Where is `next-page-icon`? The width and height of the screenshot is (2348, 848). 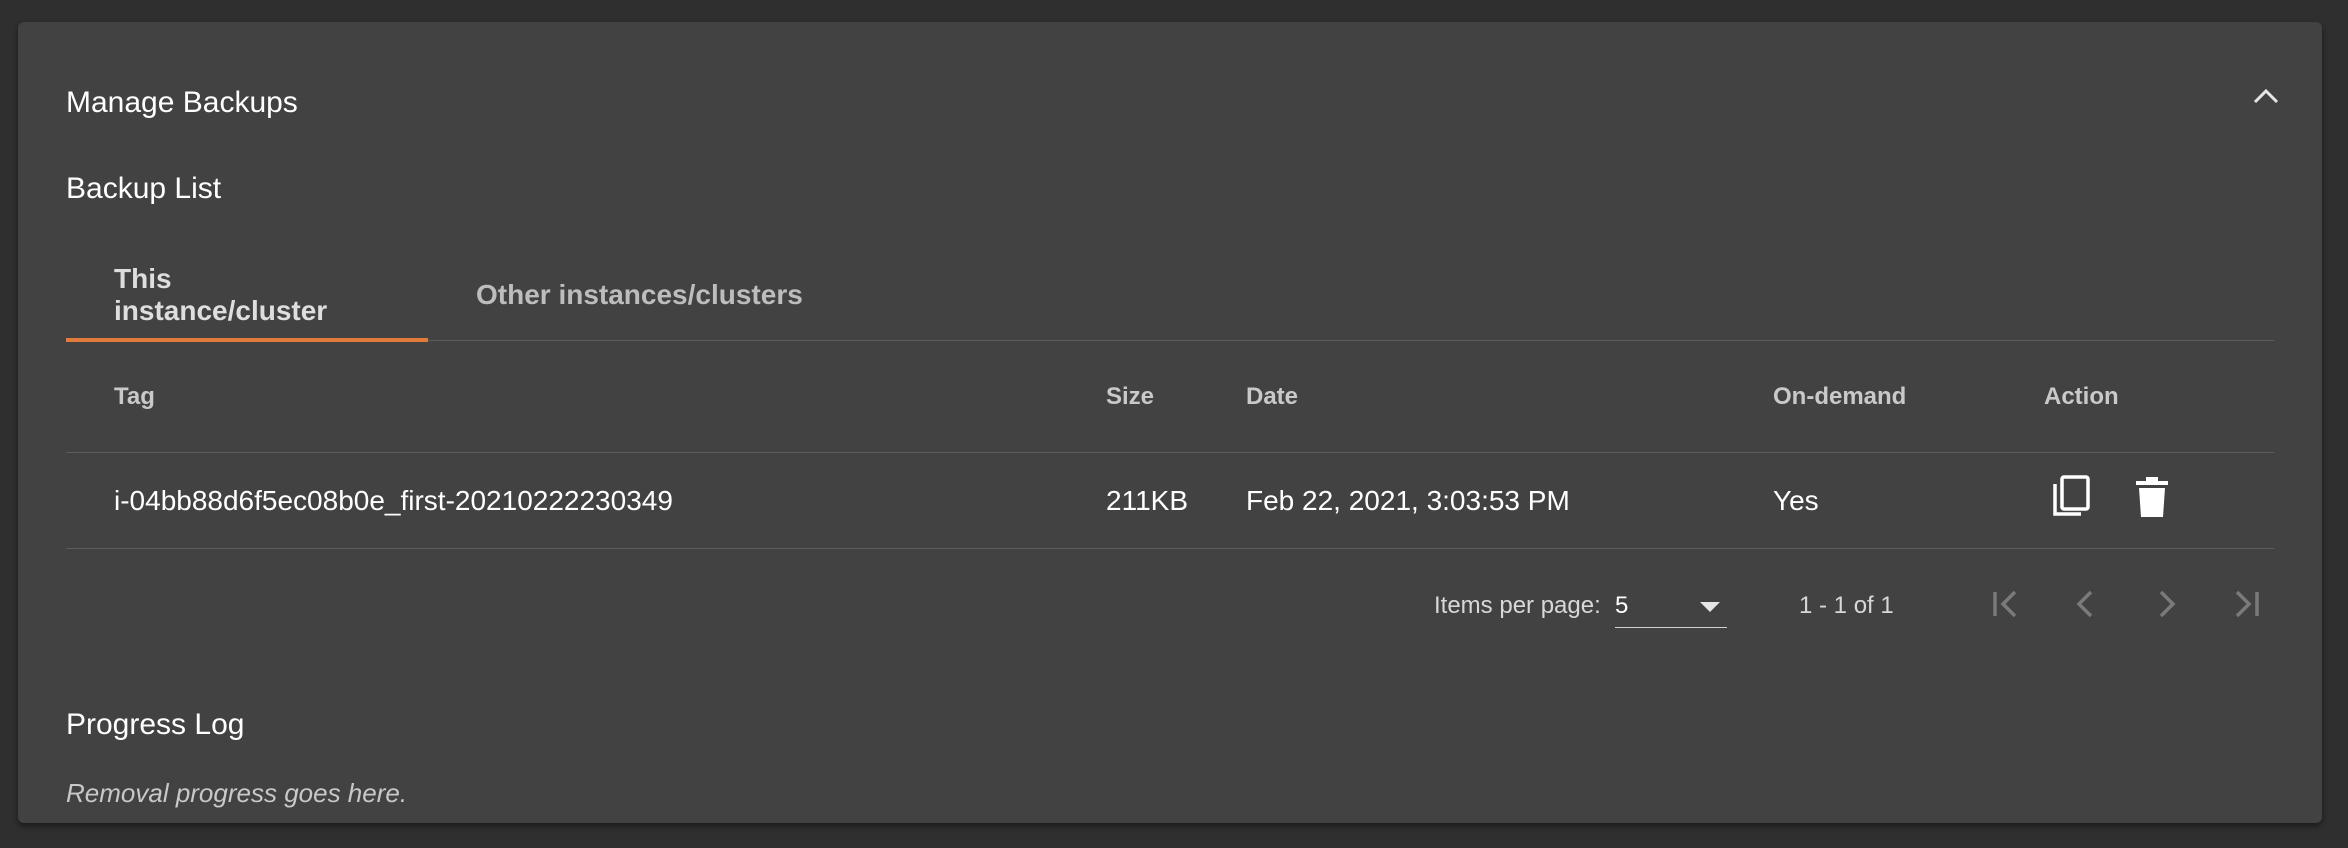 next-page-icon is located at coordinates (2166, 606).